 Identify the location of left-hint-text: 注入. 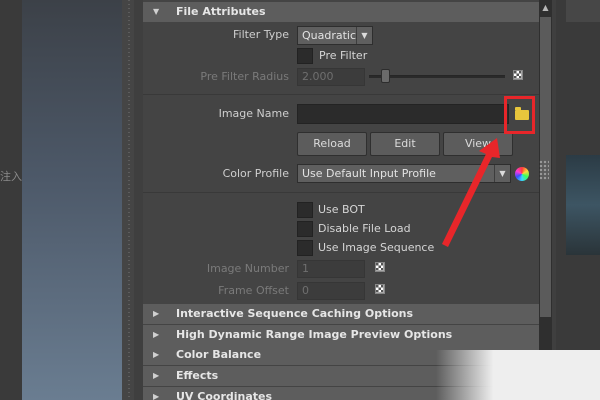
(11, 176).